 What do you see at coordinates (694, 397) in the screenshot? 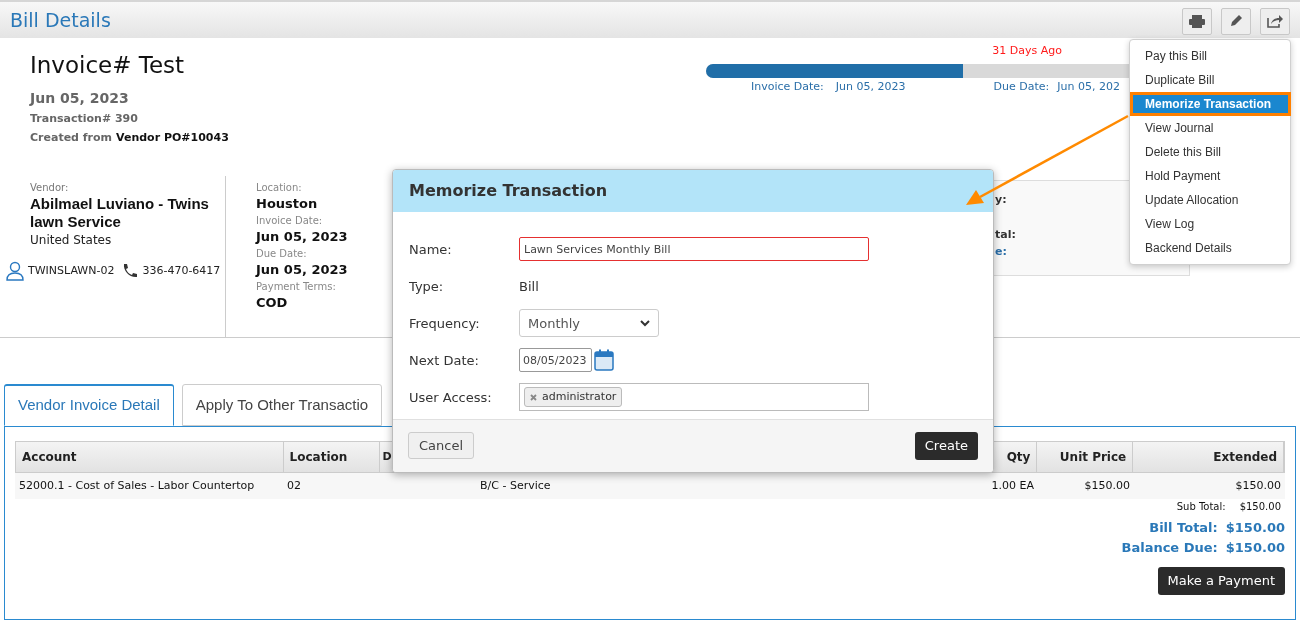
I see `user-access-field: administrator` at bounding box center [694, 397].